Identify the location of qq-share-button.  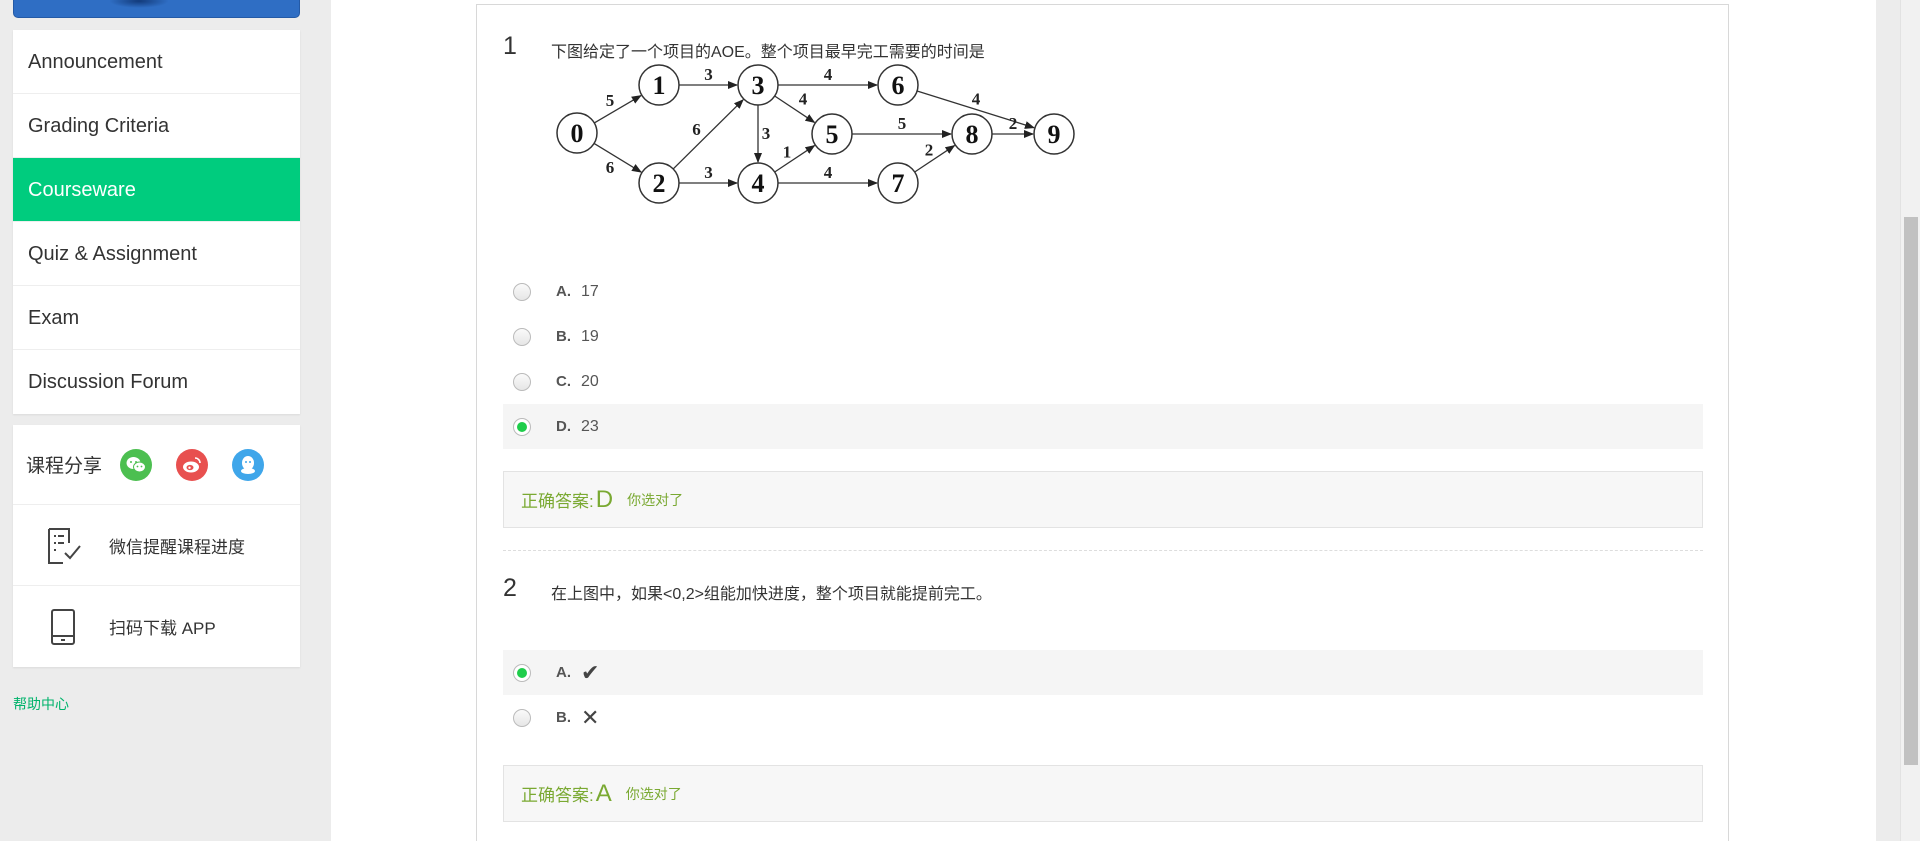
(248, 464).